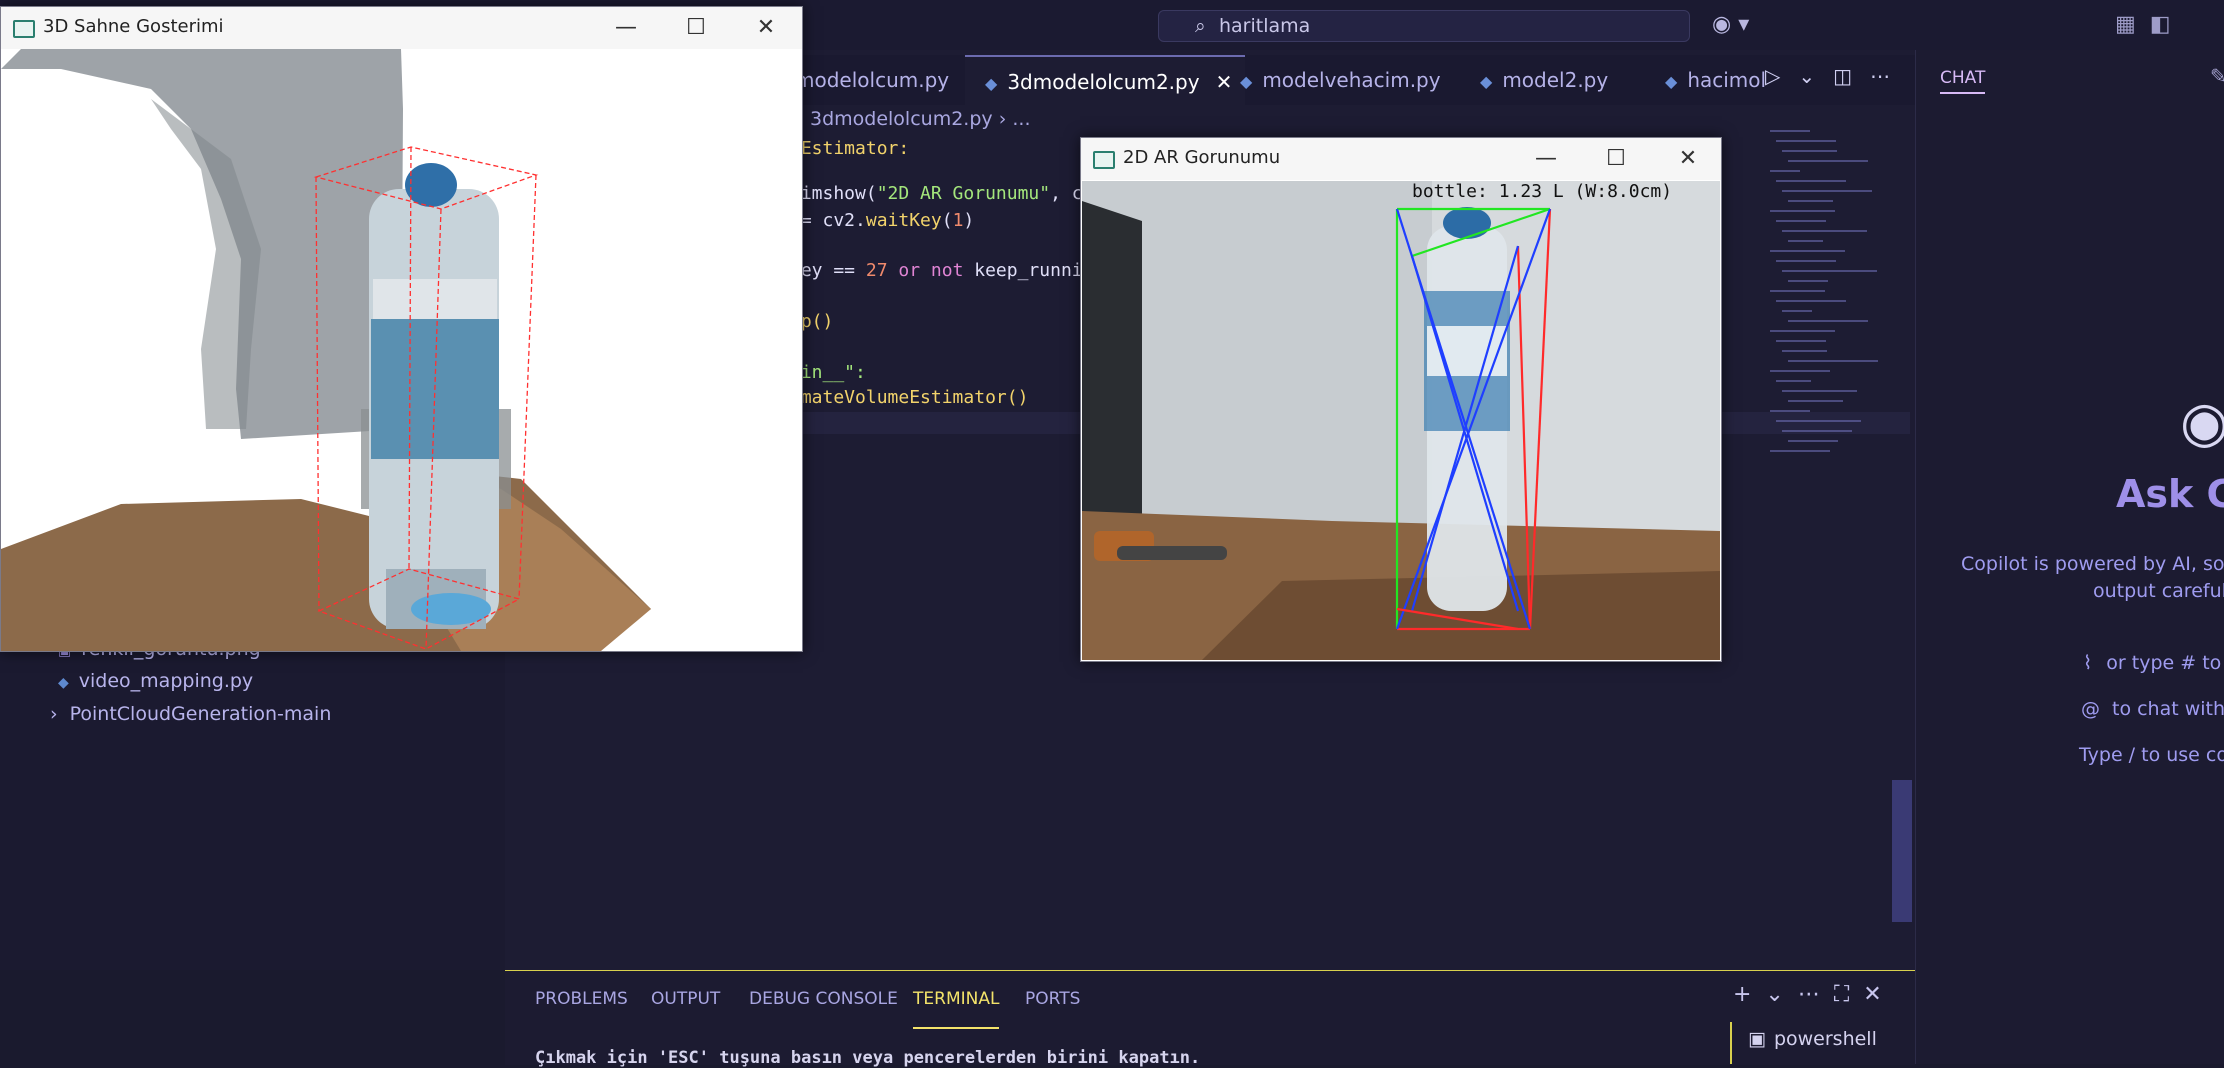  Describe the element at coordinates (1105, 81) in the screenshot. I see `tab-3dmodelolcum2: ◆ 3dmodelolcum2.py ✕` at that location.